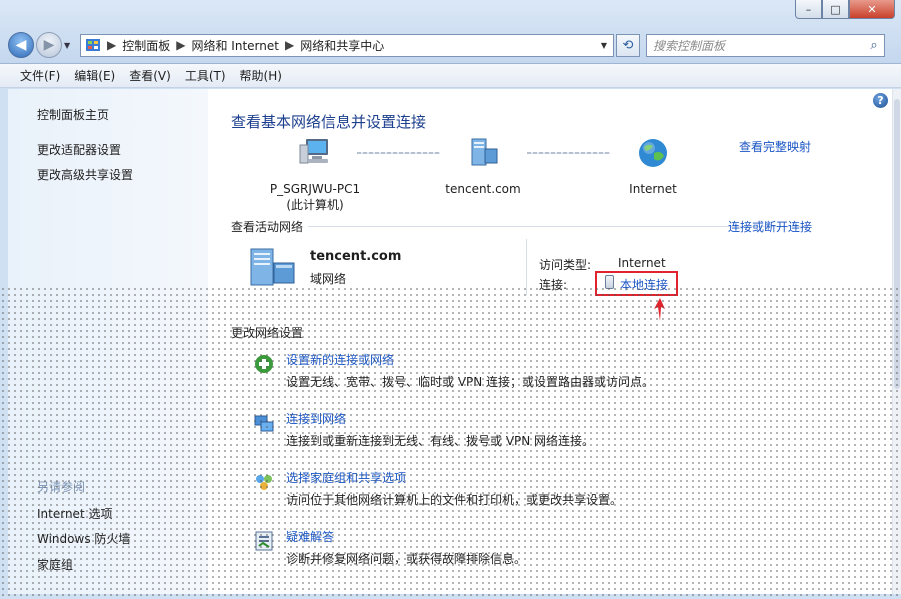  What do you see at coordinates (94, 75) in the screenshot?
I see `menu-edit: 编辑(E)` at bounding box center [94, 75].